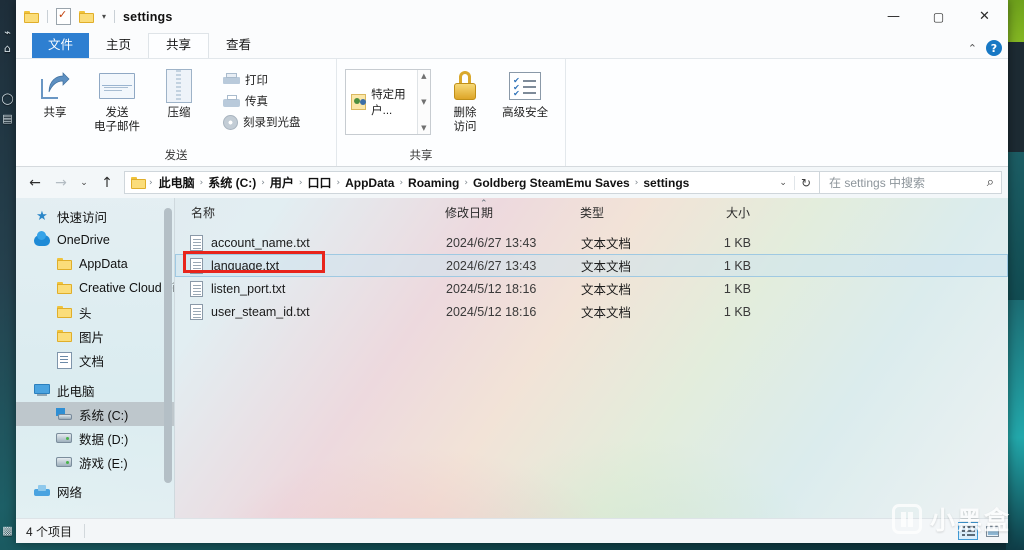  Describe the element at coordinates (232, 182) in the screenshot. I see `breadcrumb-item-system-c: 系统 (C:)` at that location.